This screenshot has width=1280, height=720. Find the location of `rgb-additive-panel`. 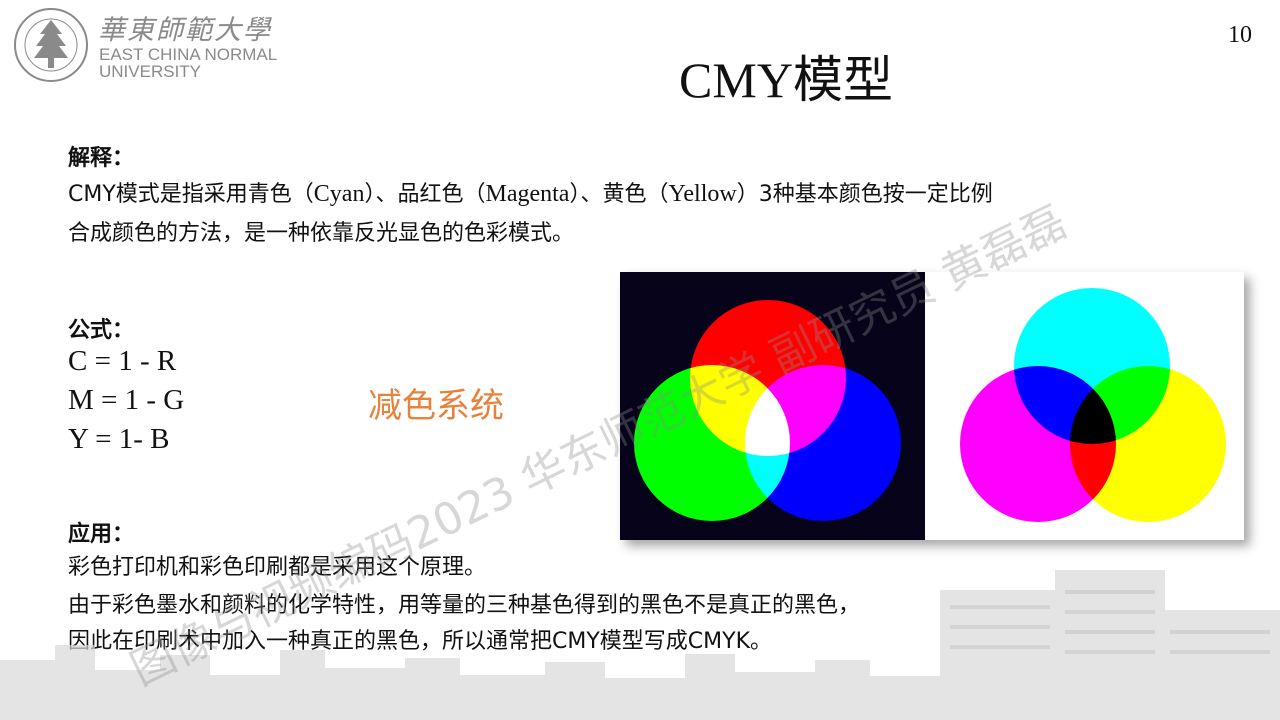

rgb-additive-panel is located at coordinates (772, 406).